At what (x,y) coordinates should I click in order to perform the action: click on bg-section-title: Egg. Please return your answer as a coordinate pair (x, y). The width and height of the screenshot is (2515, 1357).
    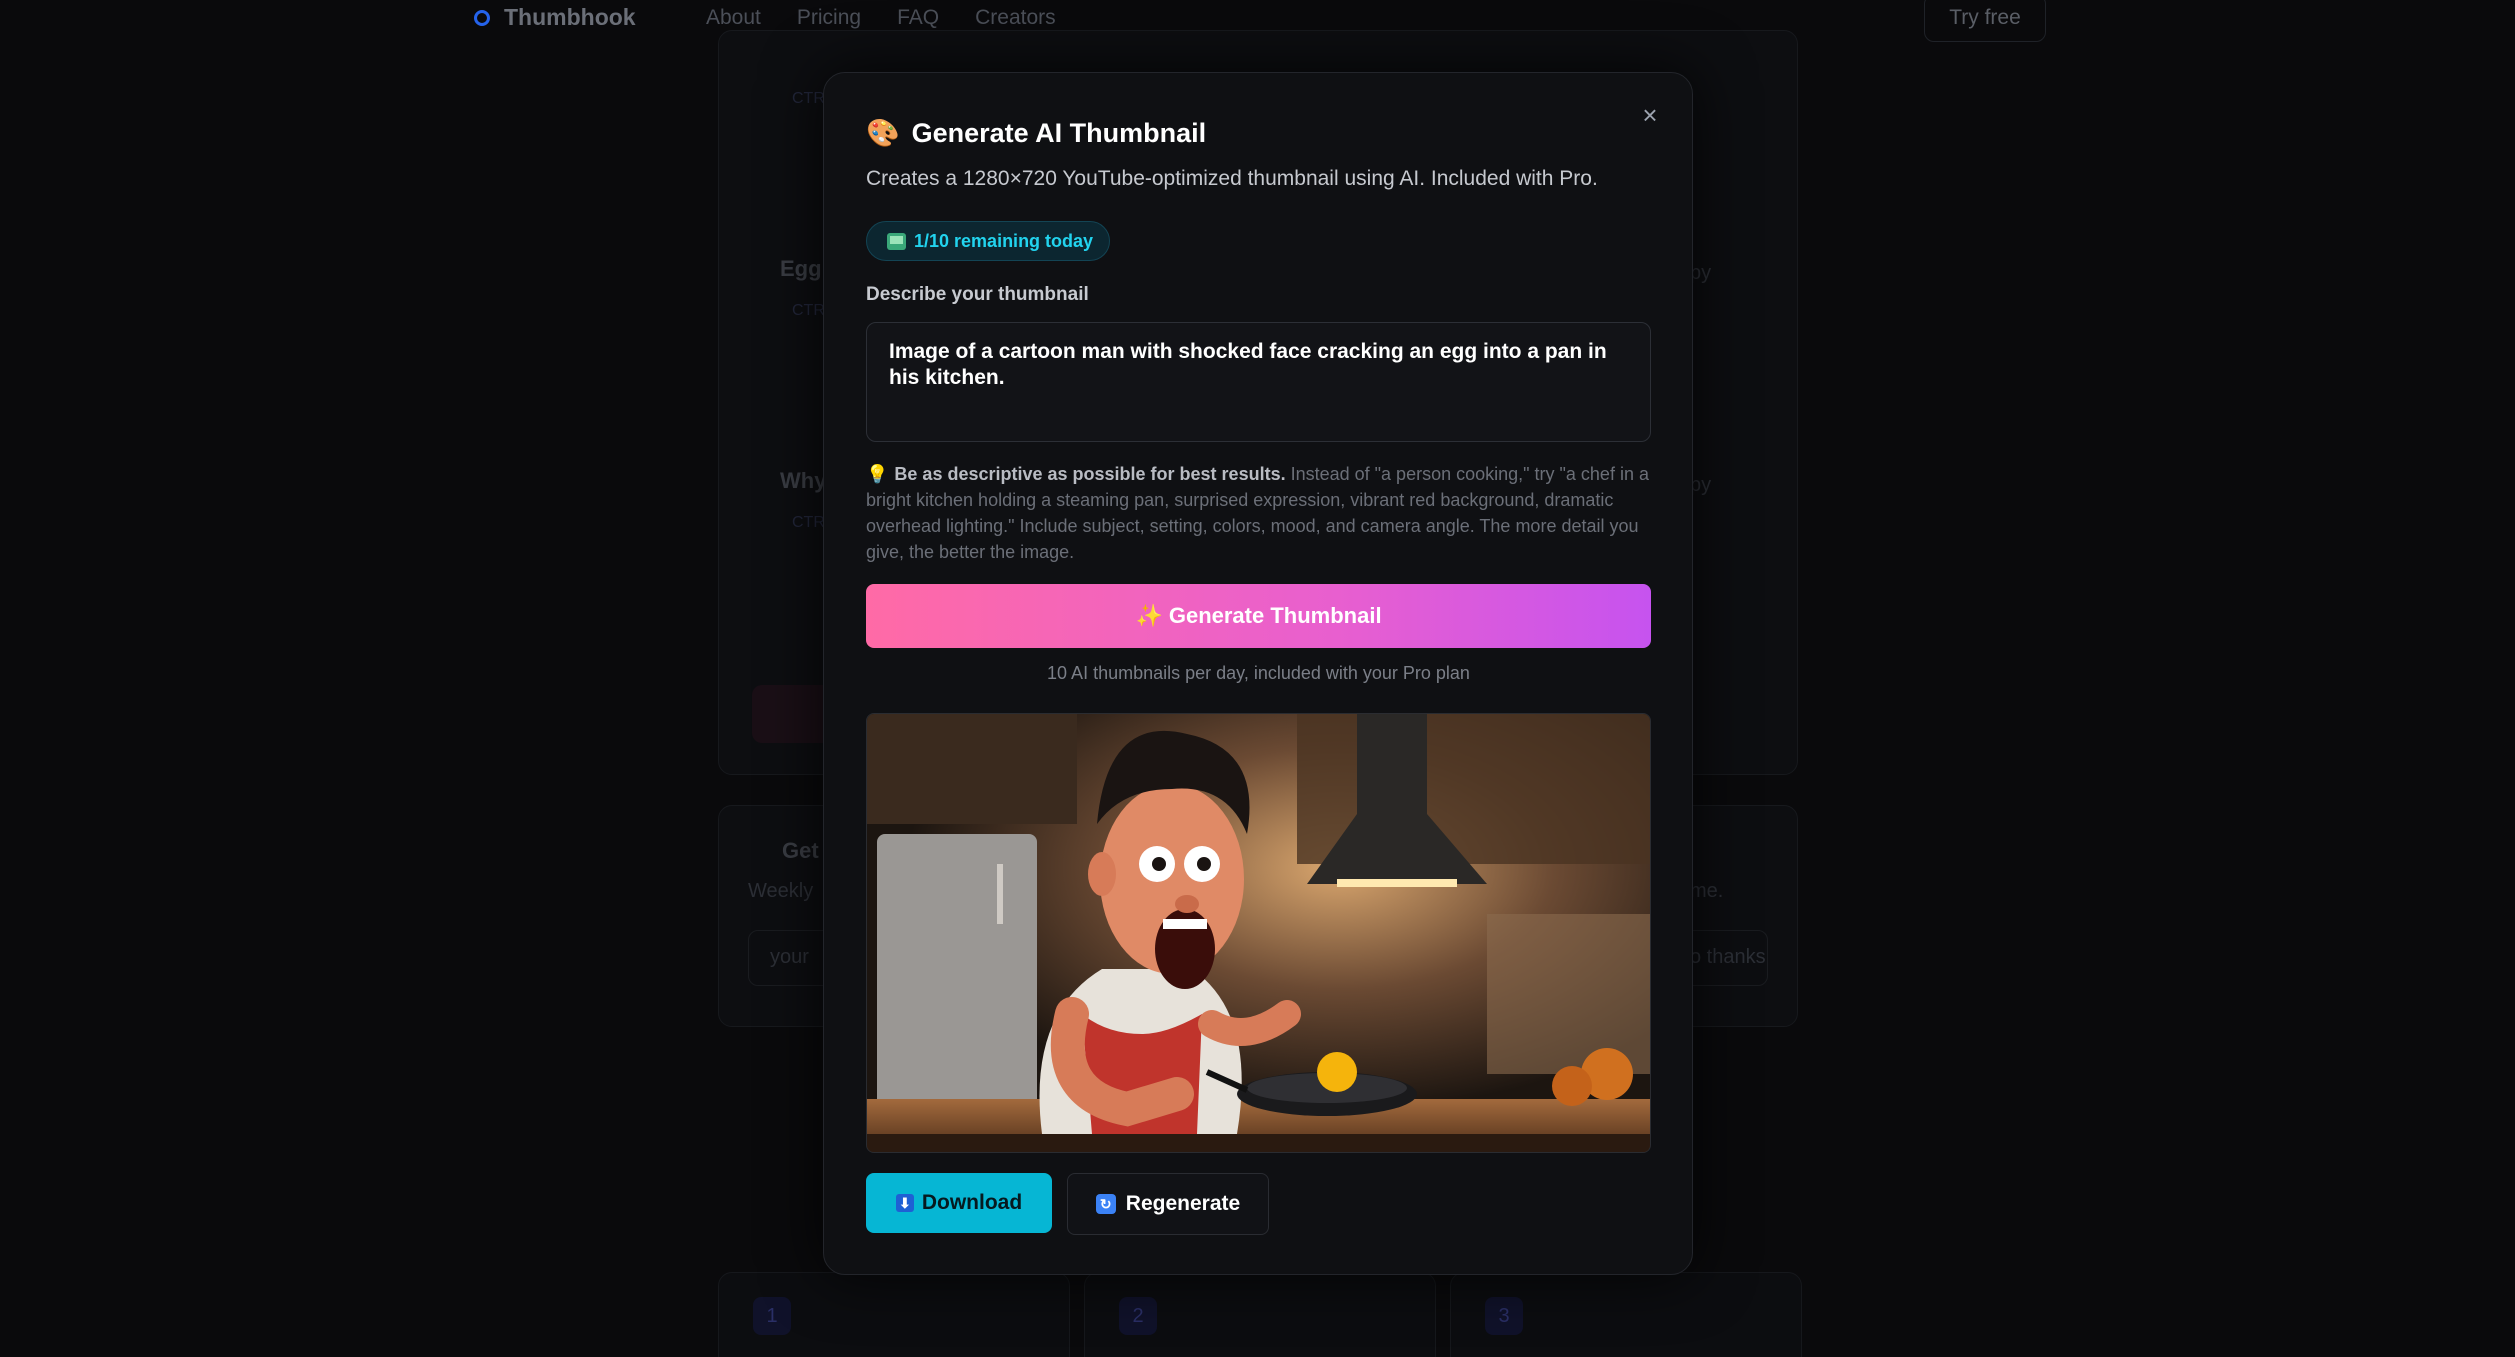
    Looking at the image, I should click on (801, 268).